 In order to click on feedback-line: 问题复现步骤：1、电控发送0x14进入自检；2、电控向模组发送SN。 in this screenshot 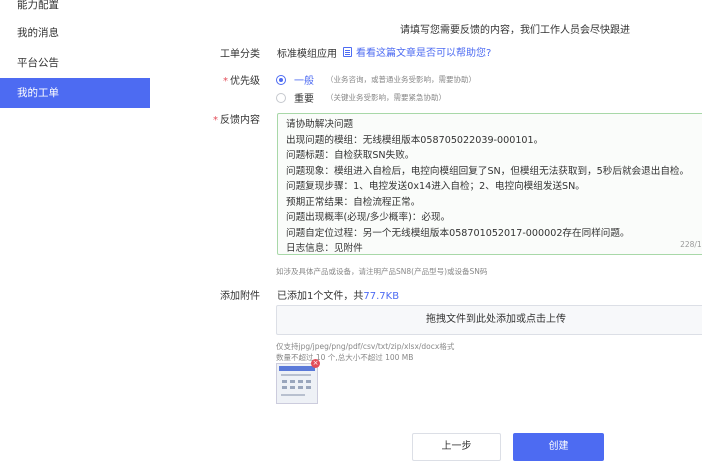, I will do `click(435, 186)`.